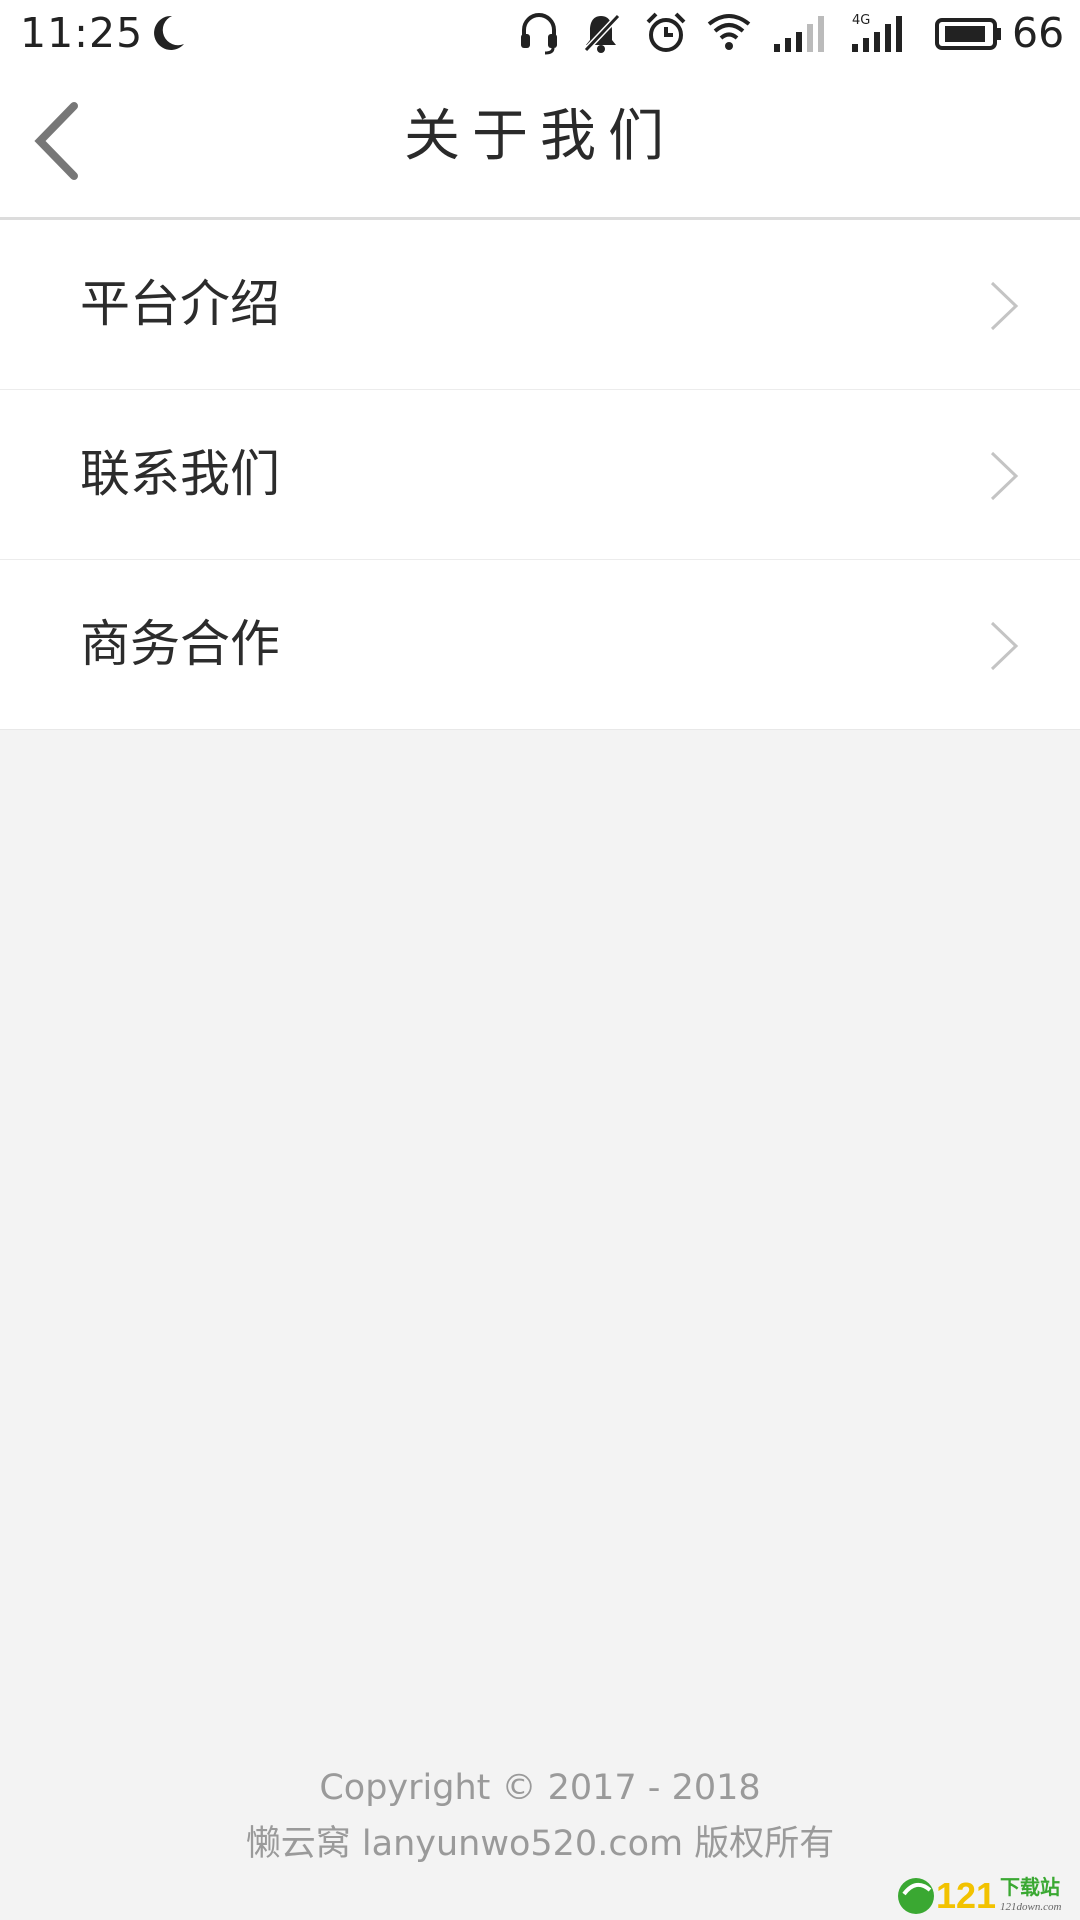 Image resolution: width=1080 pixels, height=1920 pixels. Describe the element at coordinates (540, 1844) in the screenshot. I see `owner-text: 懒云窝 lanyunwo520.com 版权所有` at that location.